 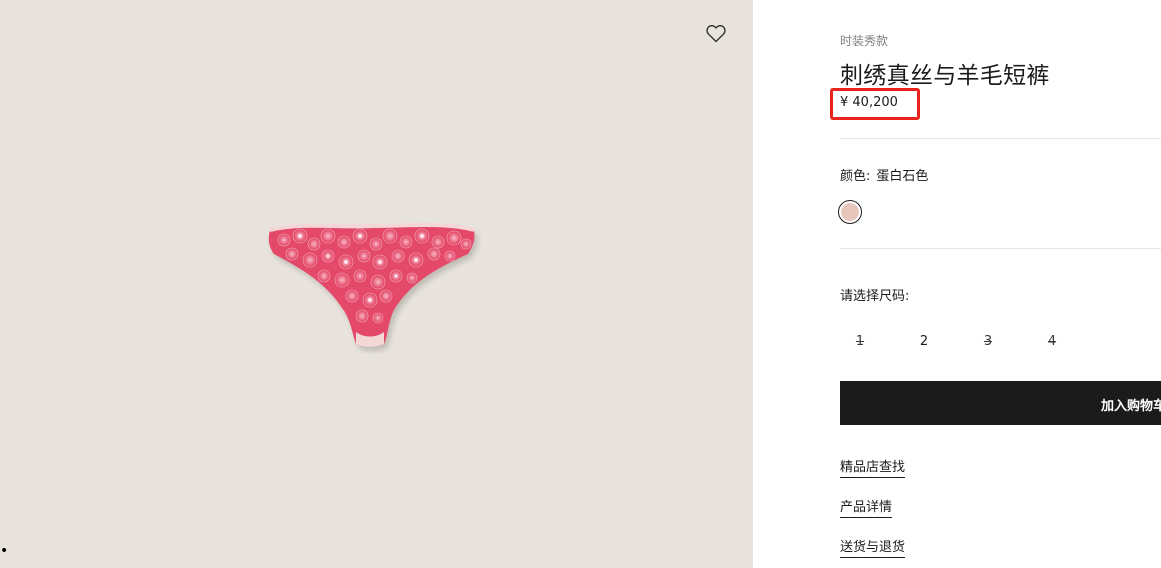 What do you see at coordinates (902, 176) in the screenshot?
I see `color-value: 蛋白石色` at bounding box center [902, 176].